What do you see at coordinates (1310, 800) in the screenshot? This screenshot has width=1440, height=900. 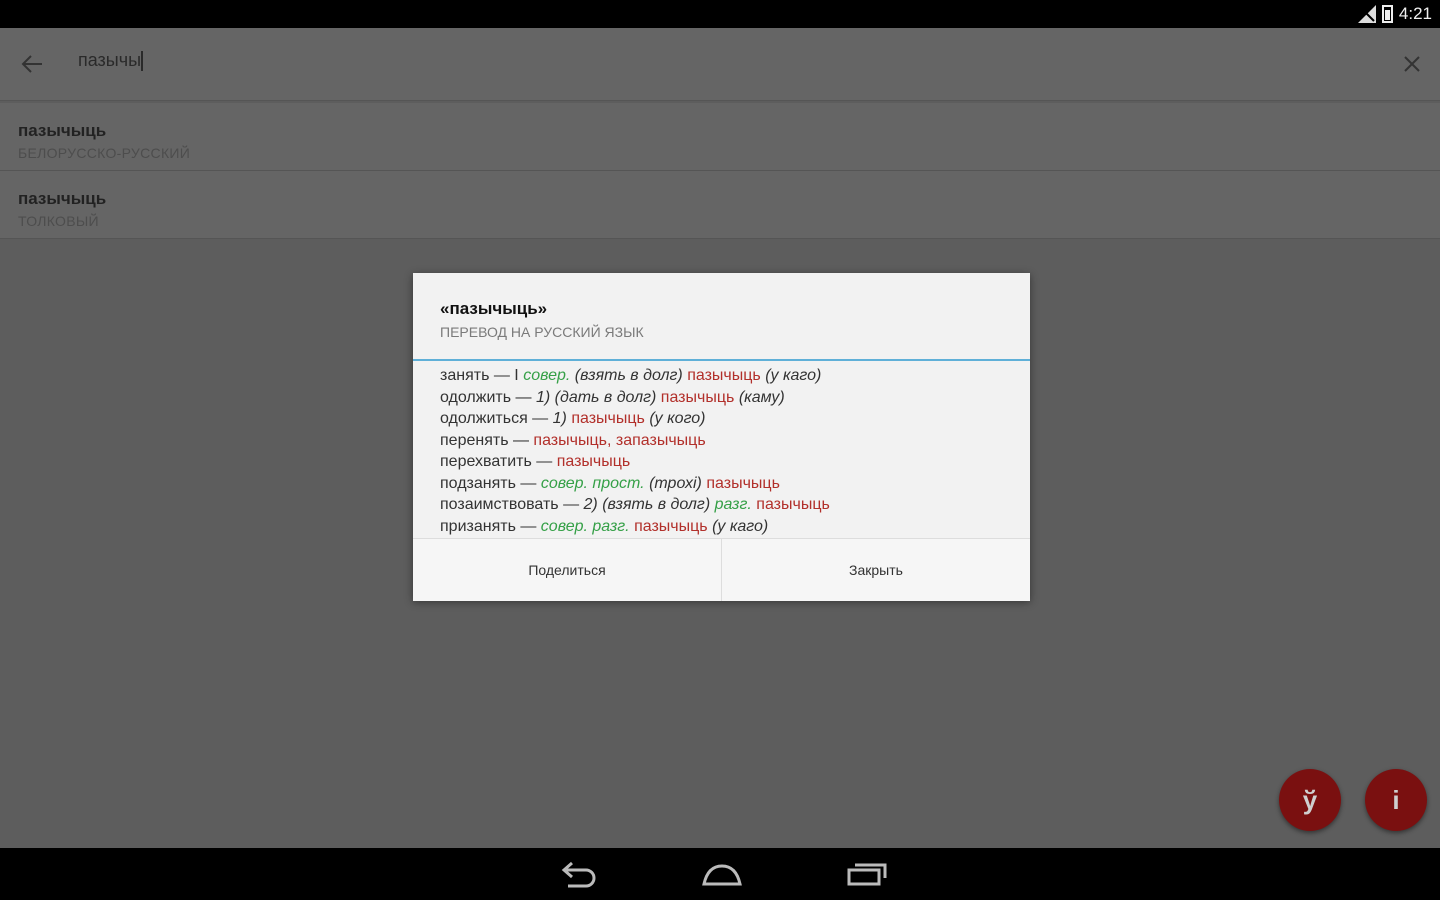 I see `insert-u-short-button: ў` at bounding box center [1310, 800].